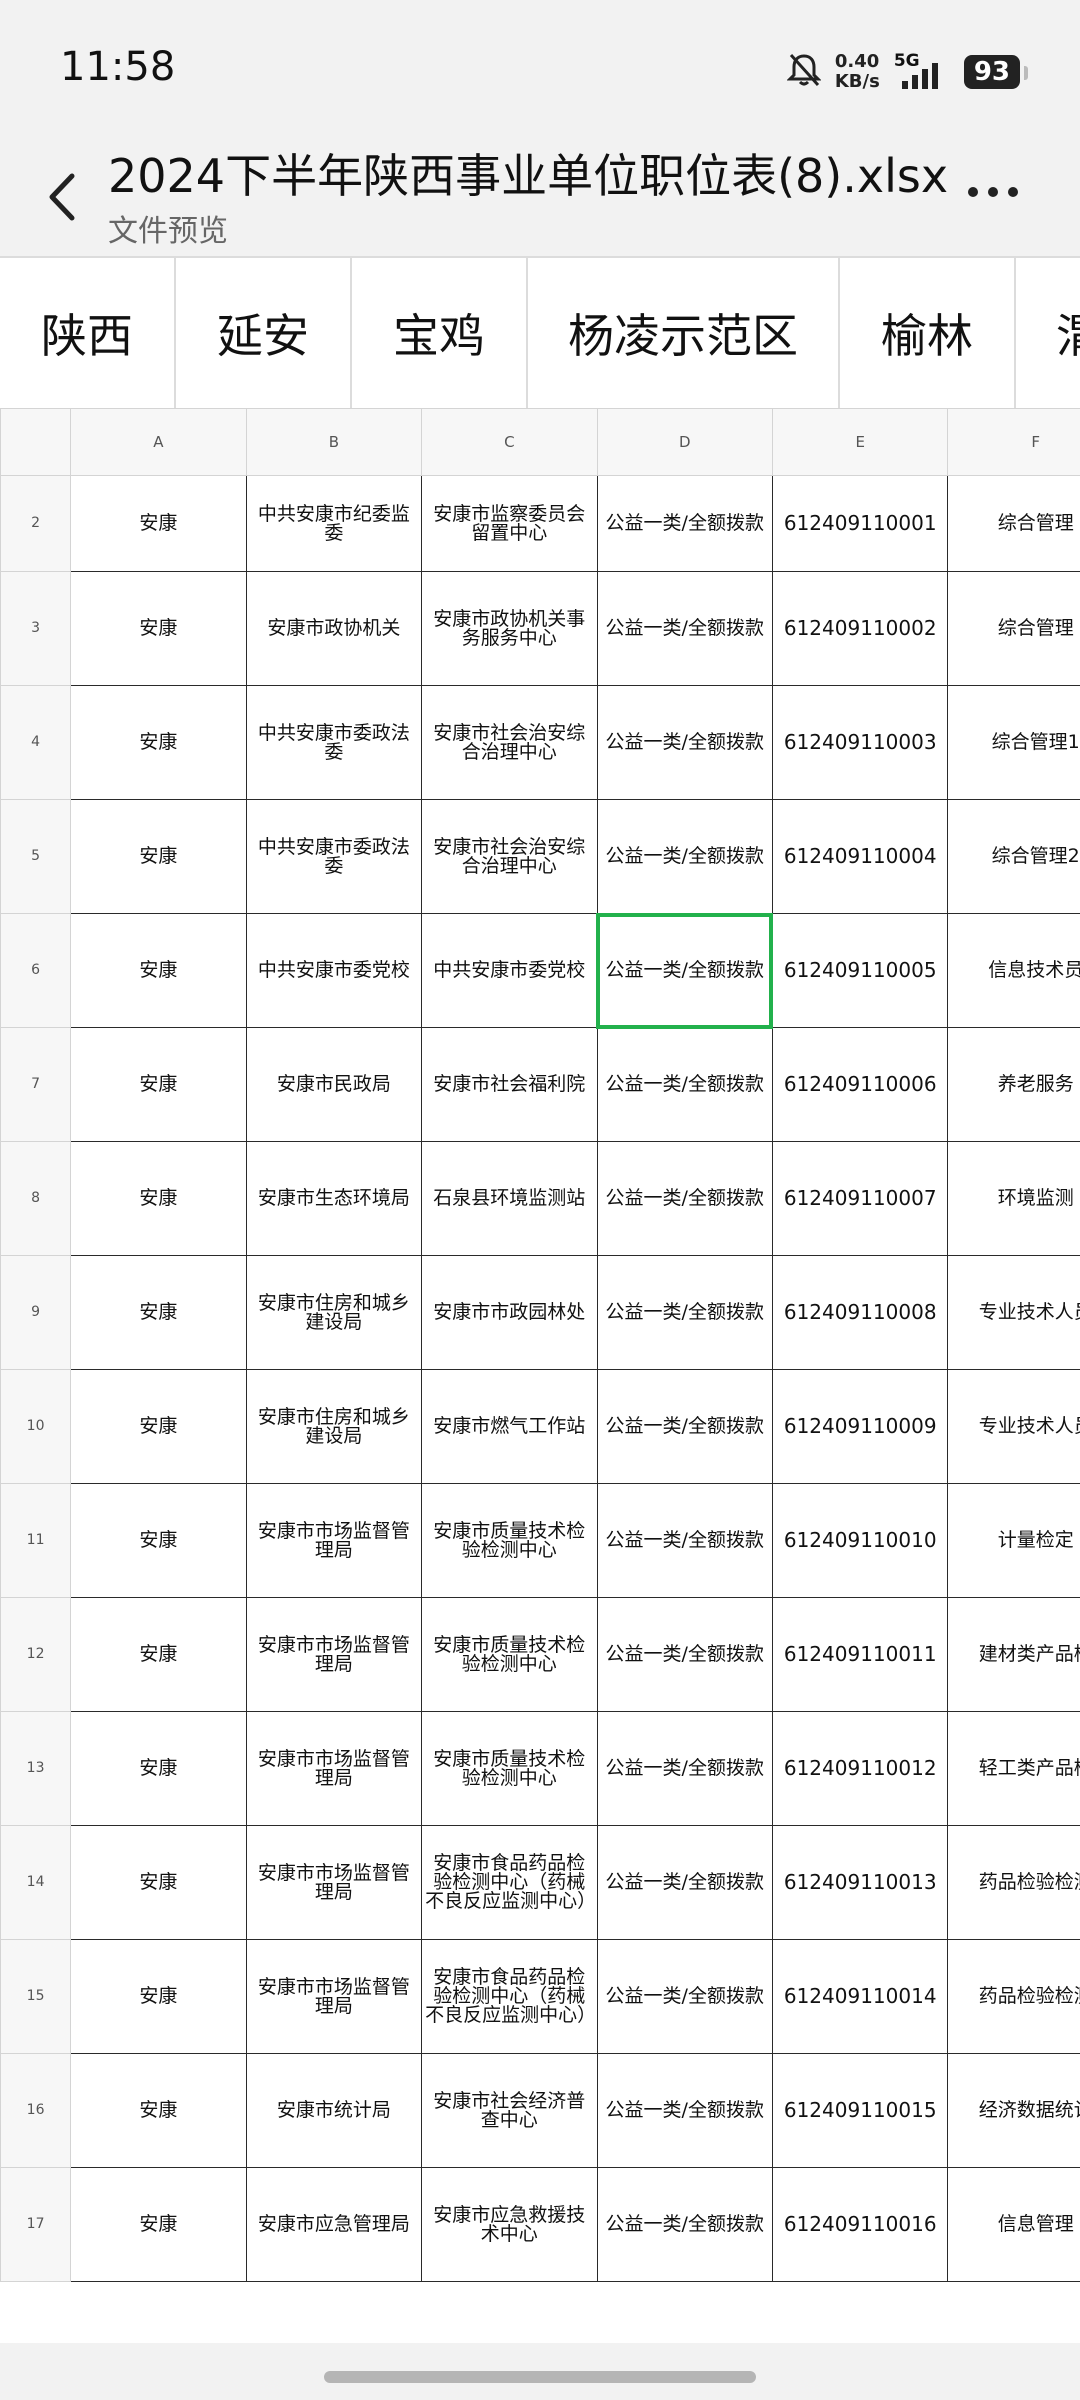 This screenshot has height=2400, width=1080. Describe the element at coordinates (36, 628) in the screenshot. I see `row-number: 3` at that location.